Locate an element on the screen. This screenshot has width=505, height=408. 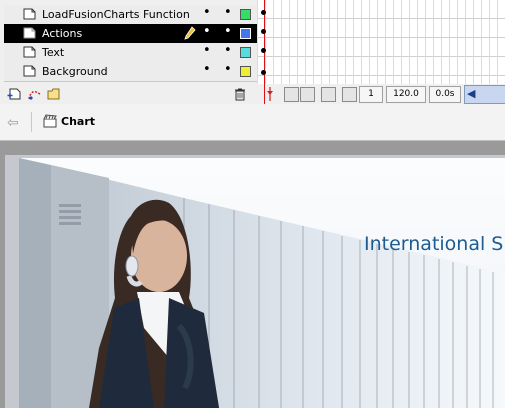
frames-grid is located at coordinates (381, 42).